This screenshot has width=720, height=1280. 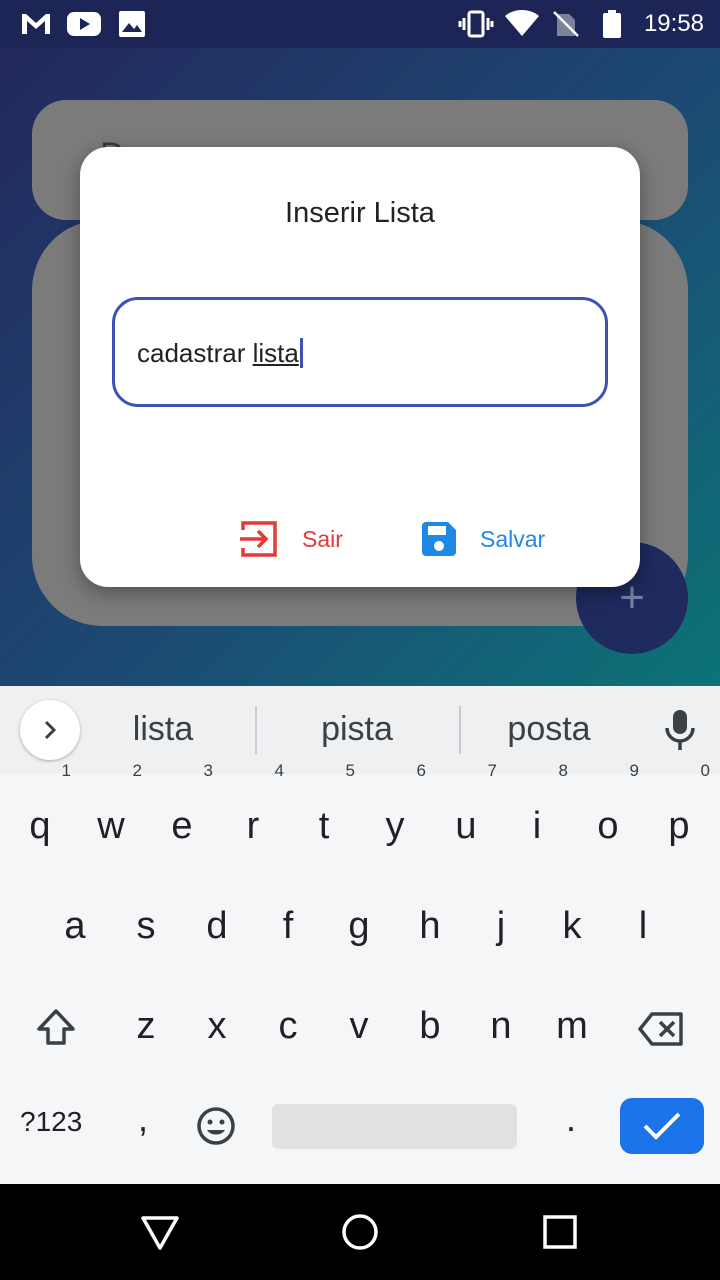 What do you see at coordinates (143, 1119) in the screenshot?
I see `comma-key: ,` at bounding box center [143, 1119].